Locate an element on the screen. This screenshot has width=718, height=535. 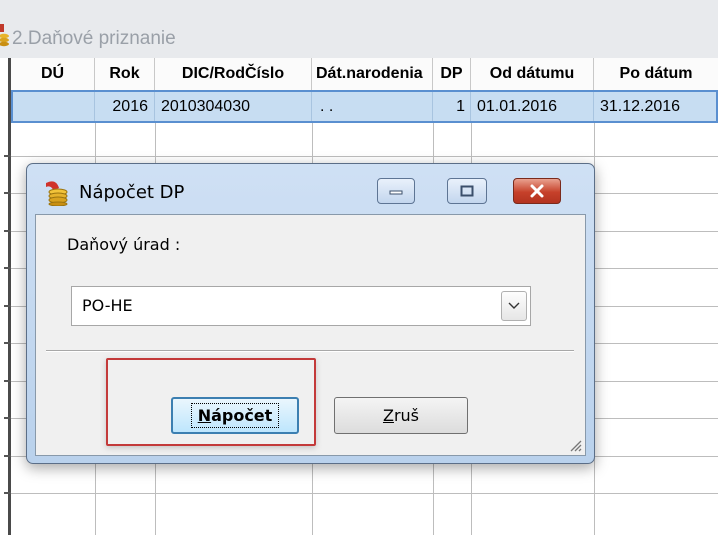
column-header-du: DÚ is located at coordinates (53, 74).